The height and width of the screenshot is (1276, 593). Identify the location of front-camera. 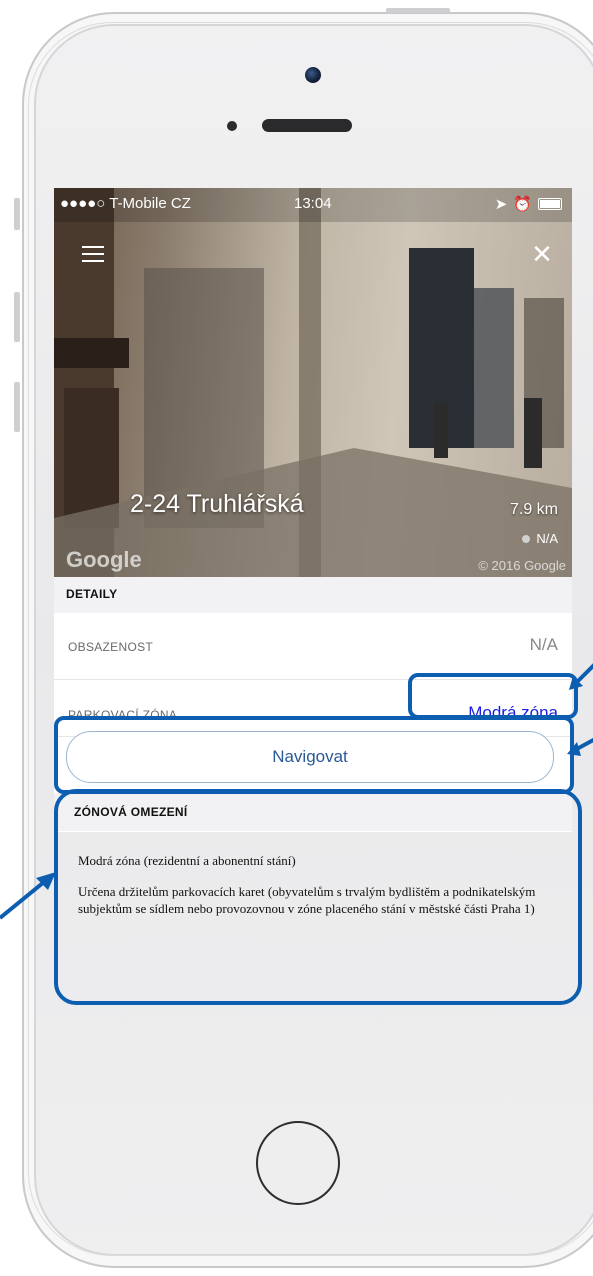
(313, 75).